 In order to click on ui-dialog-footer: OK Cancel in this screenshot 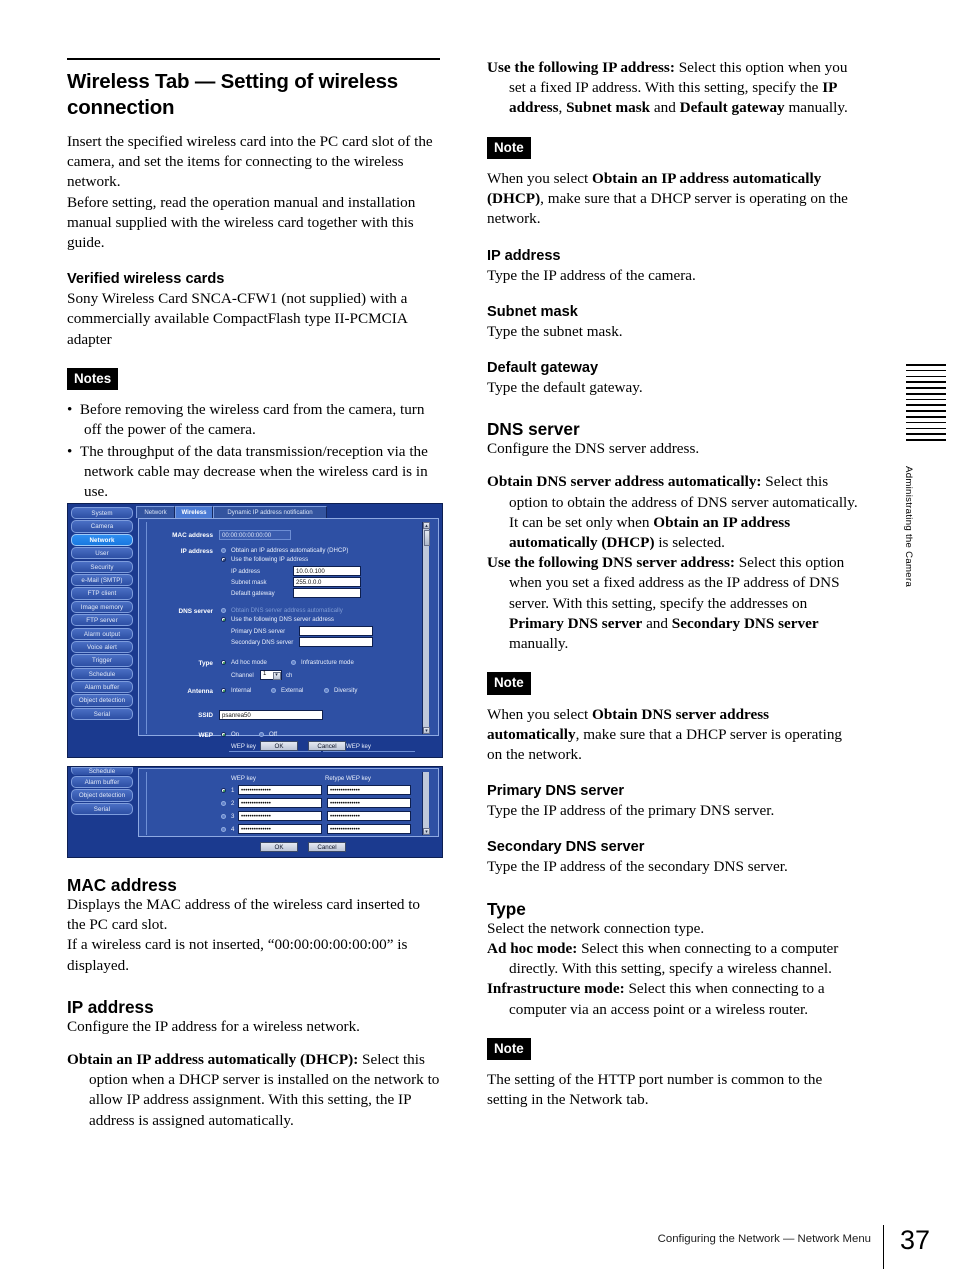, I will do `click(288, 746)`.